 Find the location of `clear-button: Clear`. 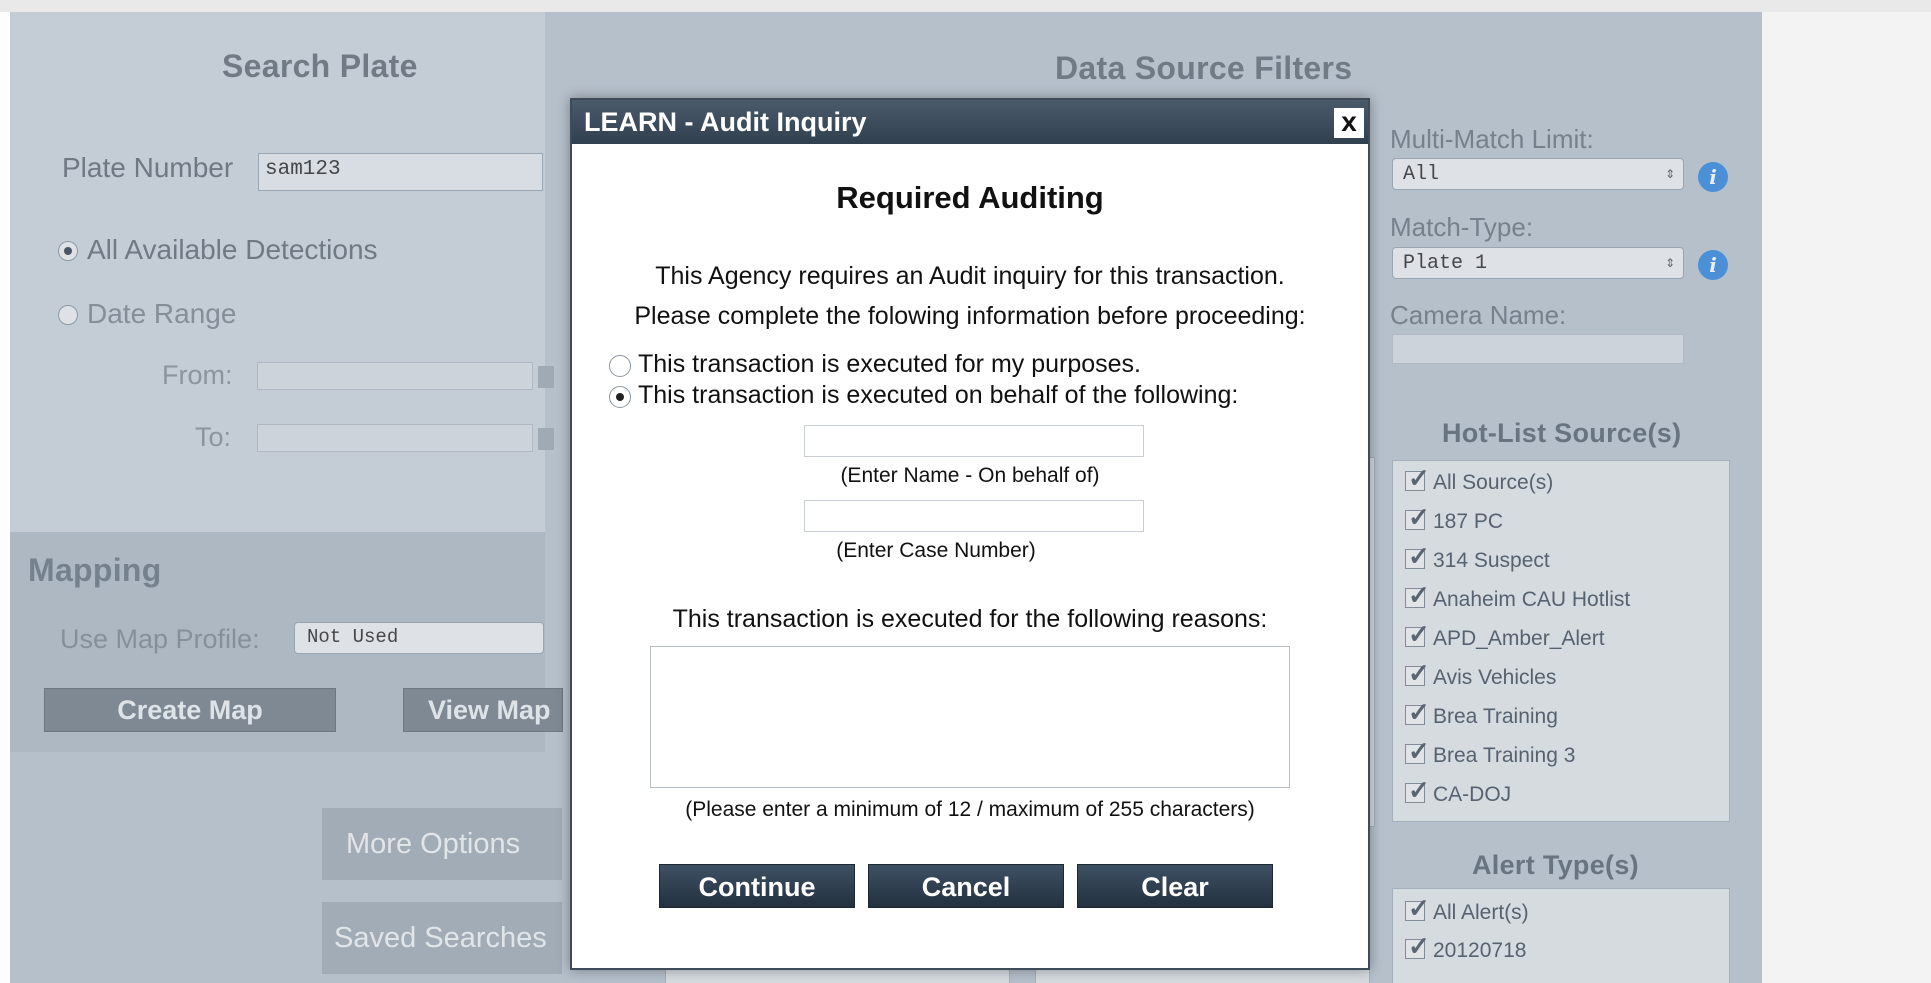

clear-button: Clear is located at coordinates (1175, 886).